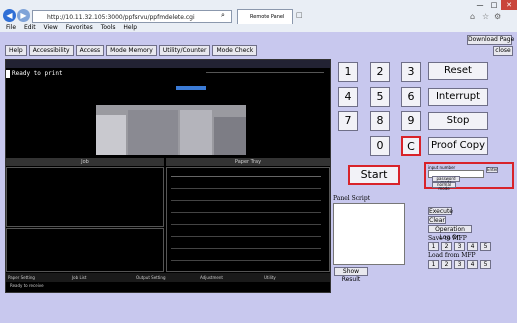  I want to click on clear-button: Clear, so click(437, 220).